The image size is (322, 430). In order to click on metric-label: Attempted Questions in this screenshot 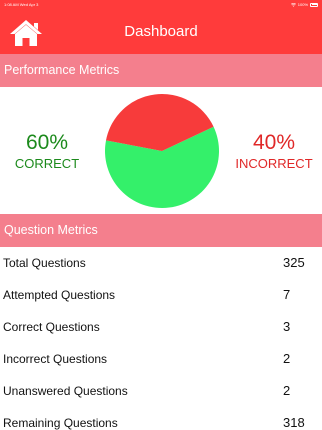, I will do `click(59, 295)`.